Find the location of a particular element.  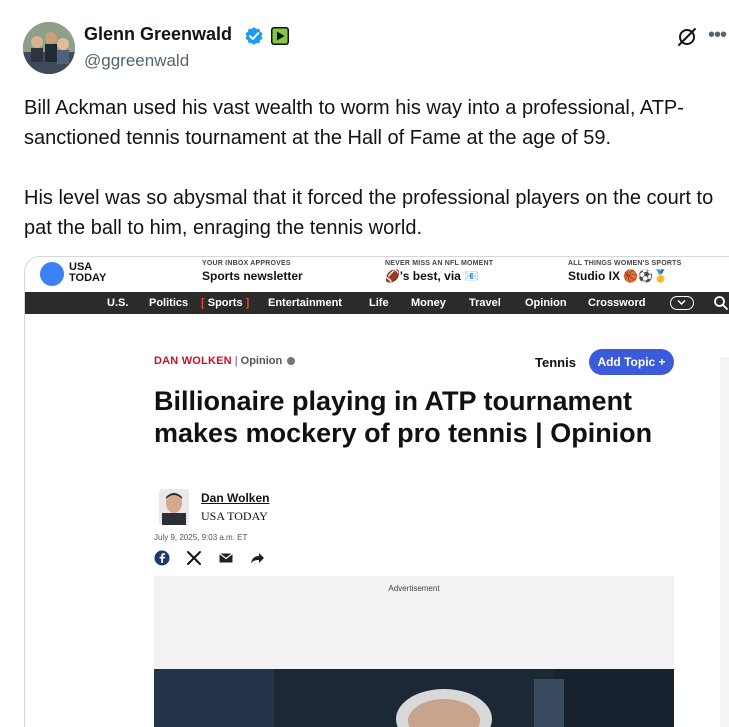

add-topic-button: Add Topic + is located at coordinates (631, 362).